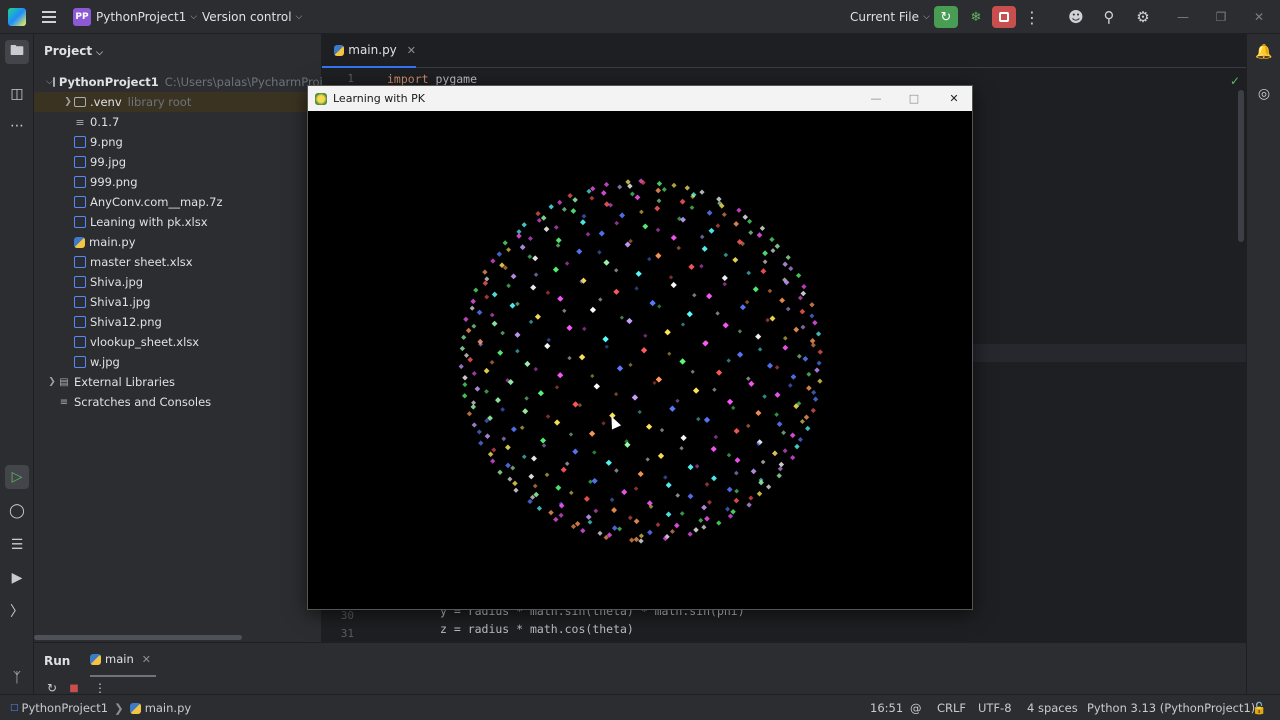 This screenshot has width=1280, height=720. I want to click on no-problems-check-icon: ✓, so click(1235, 81).